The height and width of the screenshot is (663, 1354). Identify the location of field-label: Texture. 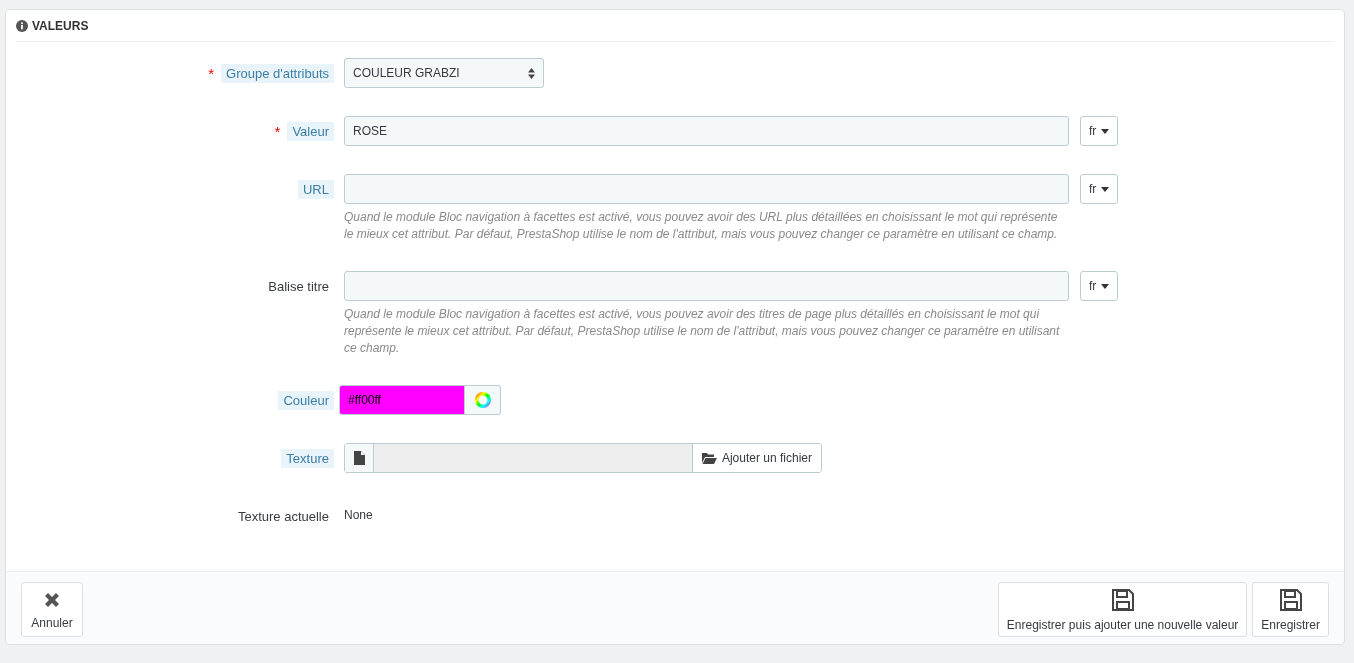
(307, 458).